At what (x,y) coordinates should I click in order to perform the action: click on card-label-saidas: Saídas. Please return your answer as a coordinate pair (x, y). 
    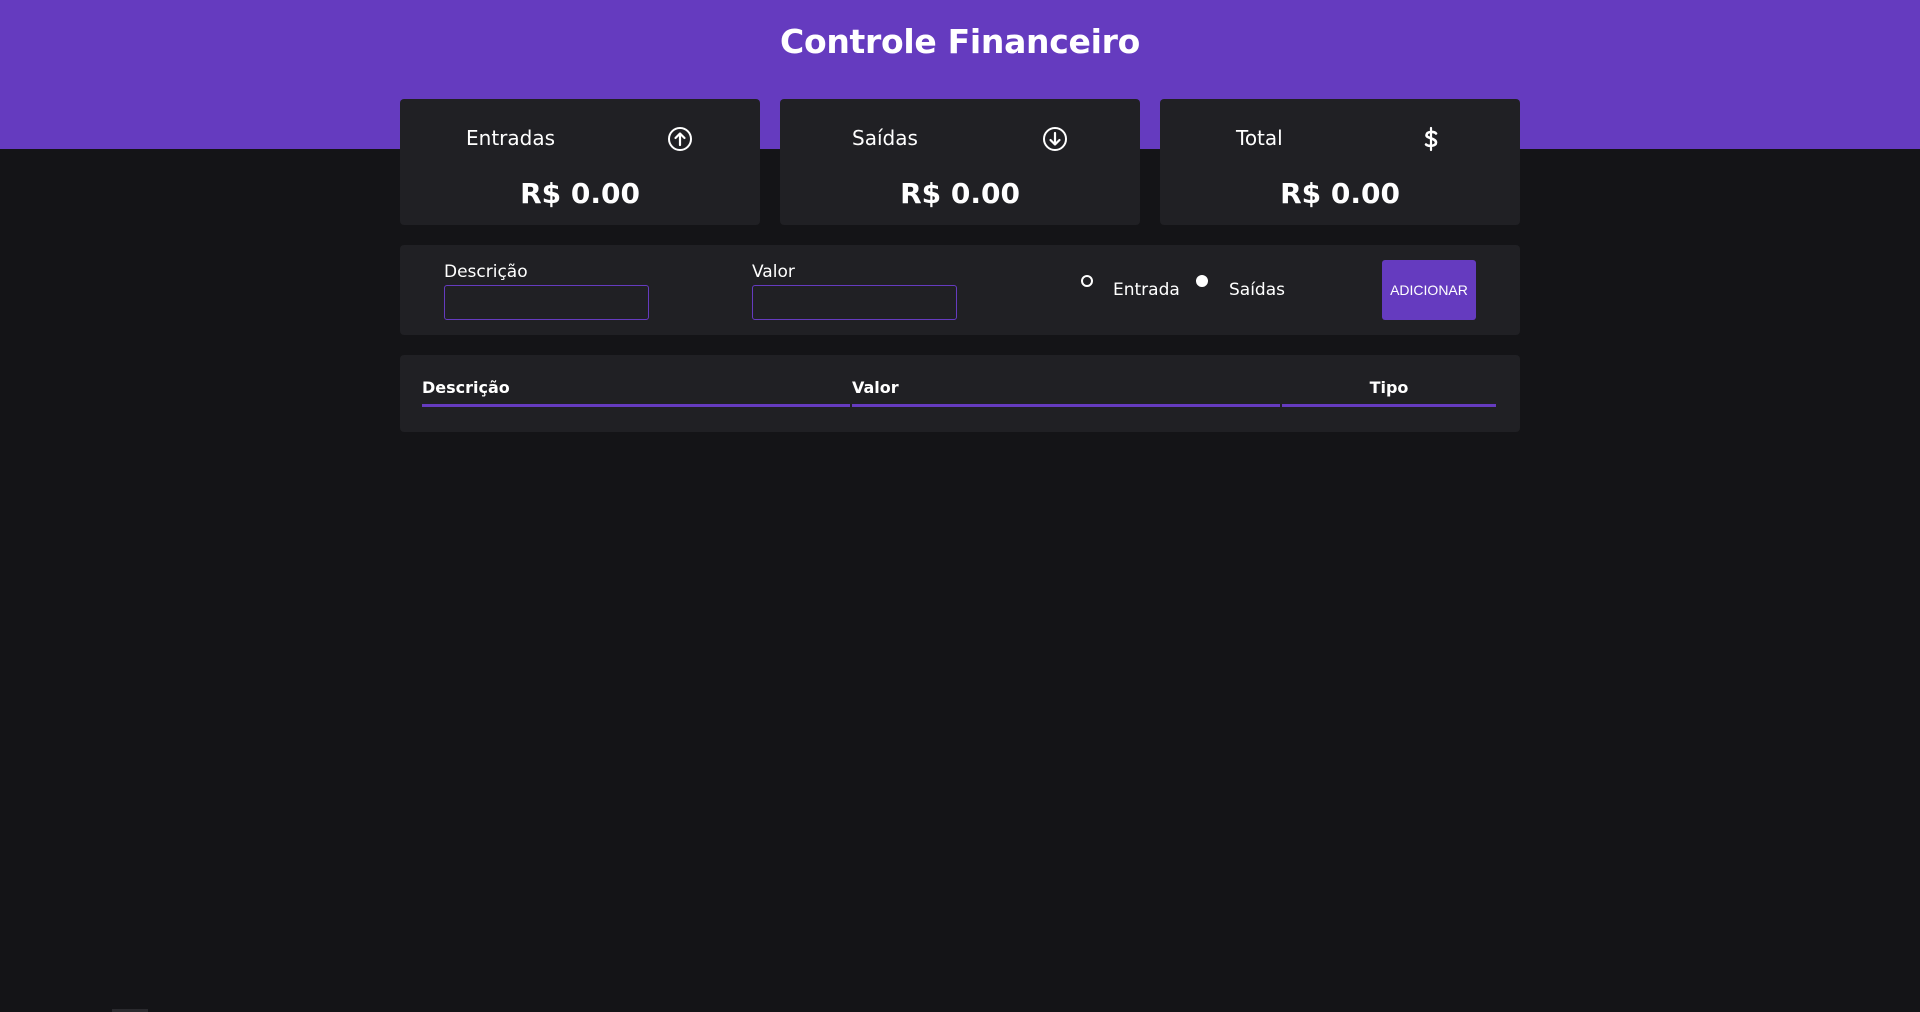
    Looking at the image, I should click on (885, 138).